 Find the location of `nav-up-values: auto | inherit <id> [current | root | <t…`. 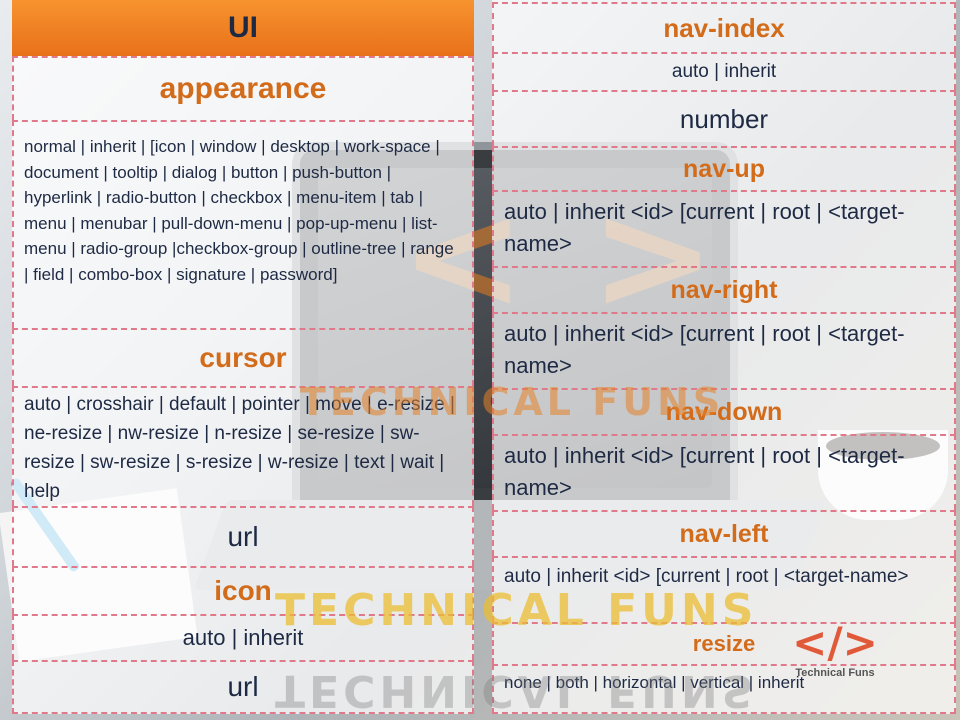

nav-up-values: auto | inherit <id> [current | root | <t… is located at coordinates (724, 228).